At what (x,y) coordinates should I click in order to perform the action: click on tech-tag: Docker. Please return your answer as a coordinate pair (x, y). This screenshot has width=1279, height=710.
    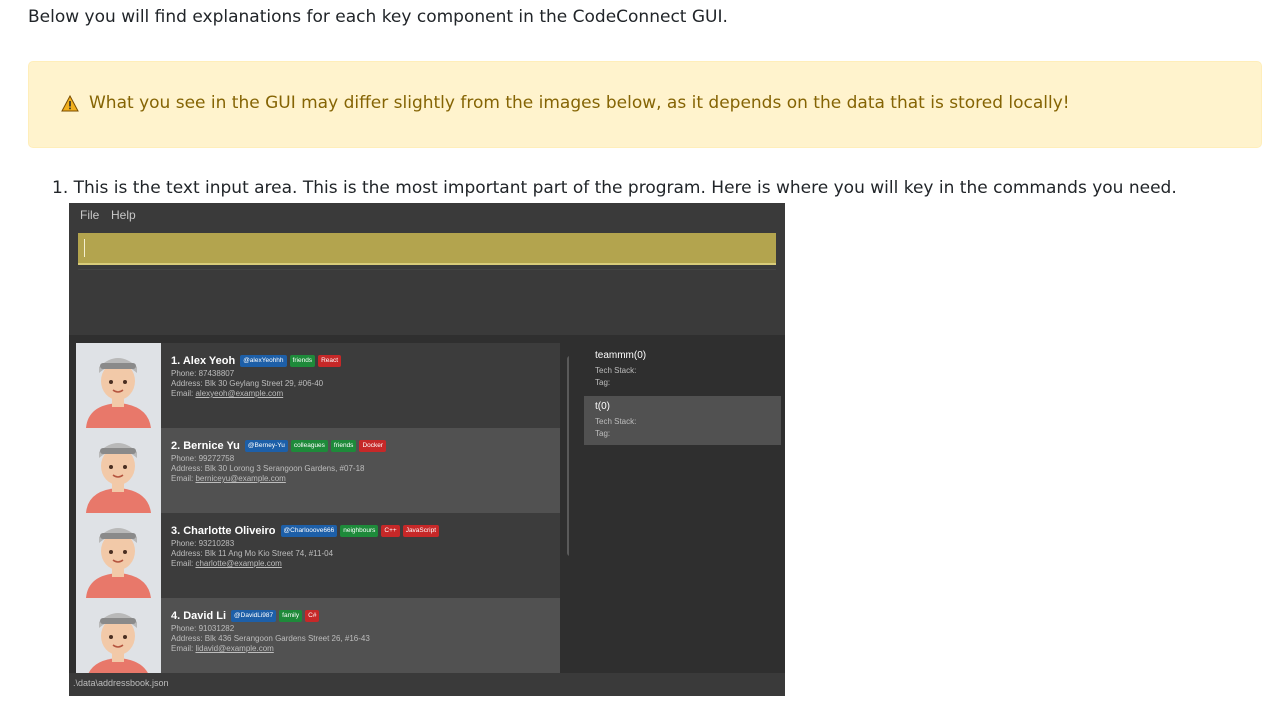
    Looking at the image, I should click on (373, 446).